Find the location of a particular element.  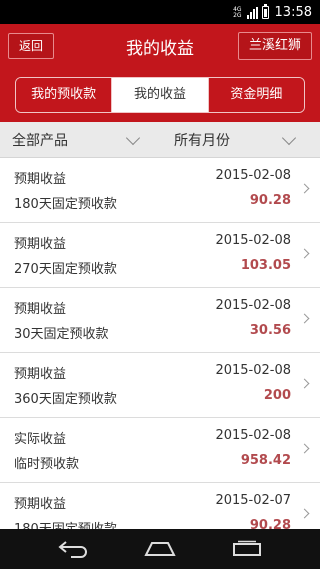

signal-indicators: 4G 2G is located at coordinates (251, 11).